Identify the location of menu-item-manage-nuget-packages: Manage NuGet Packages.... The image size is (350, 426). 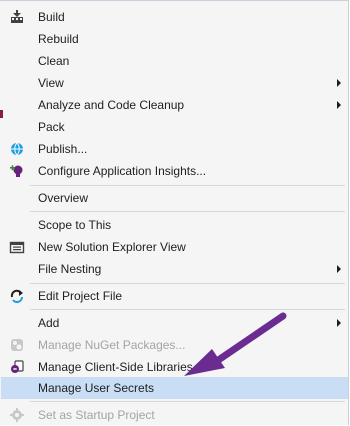
(174, 345).